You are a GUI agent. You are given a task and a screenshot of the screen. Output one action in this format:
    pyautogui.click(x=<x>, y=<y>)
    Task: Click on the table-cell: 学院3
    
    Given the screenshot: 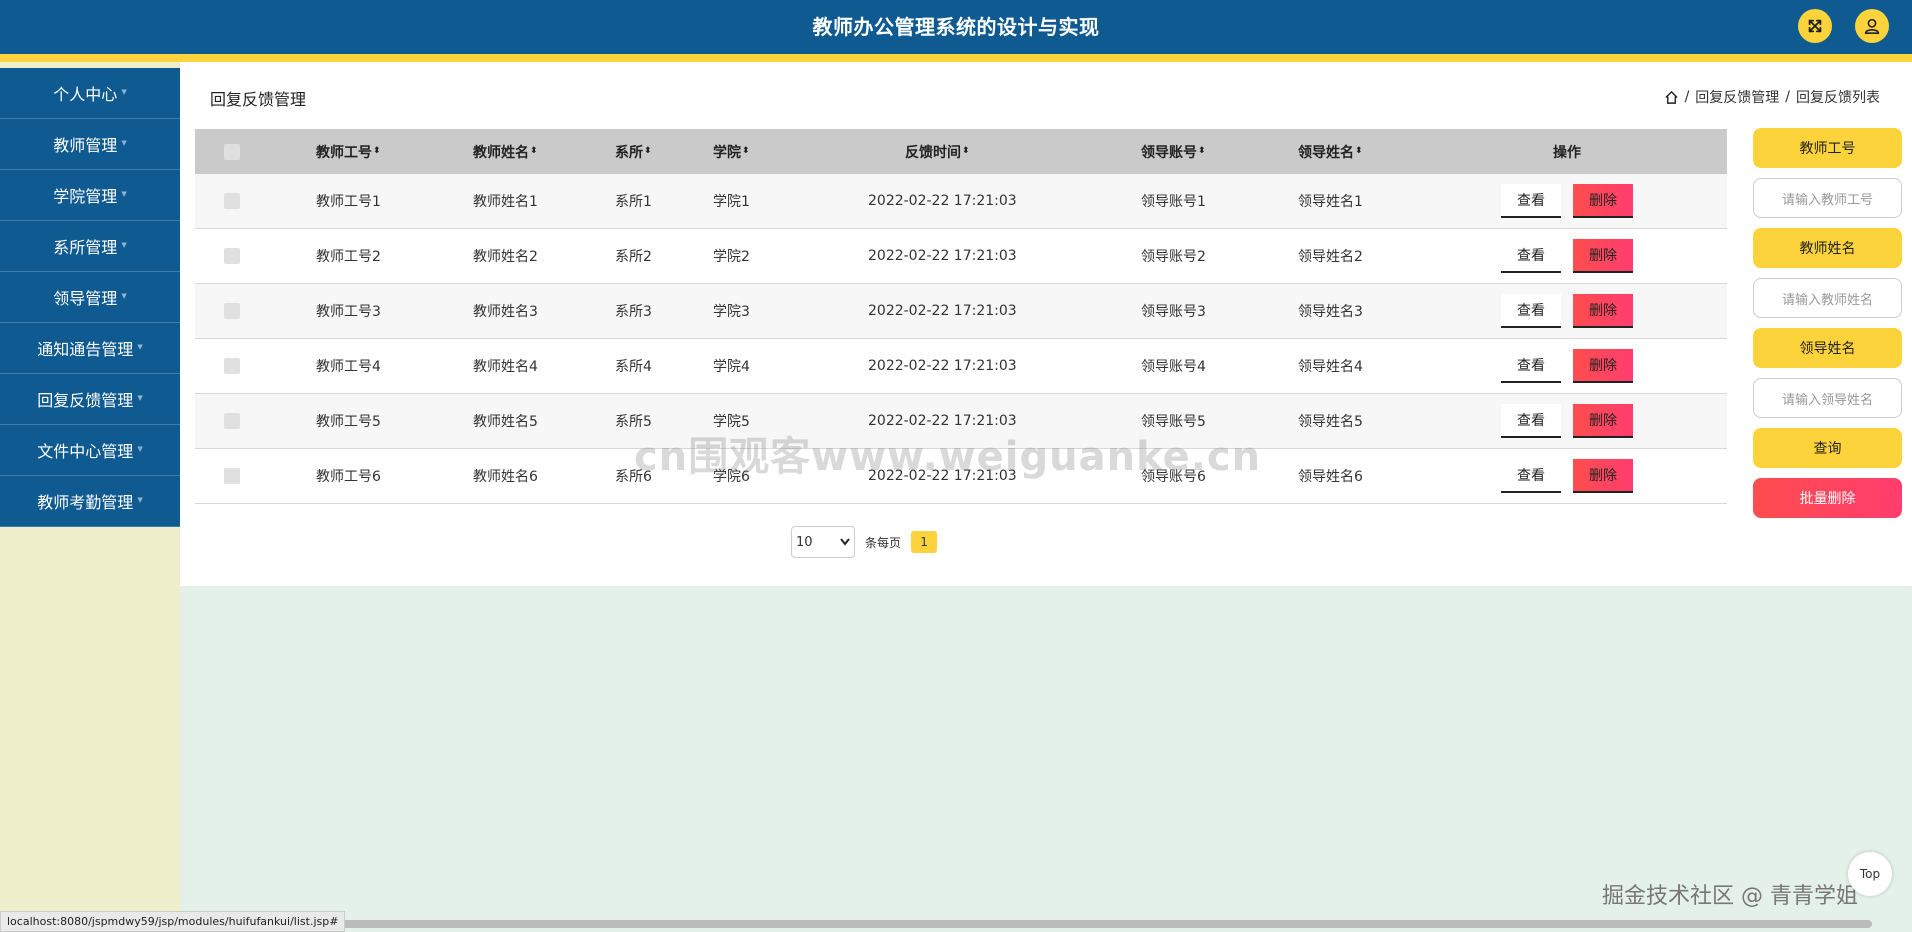 What is the action you would take?
    pyautogui.click(x=731, y=312)
    